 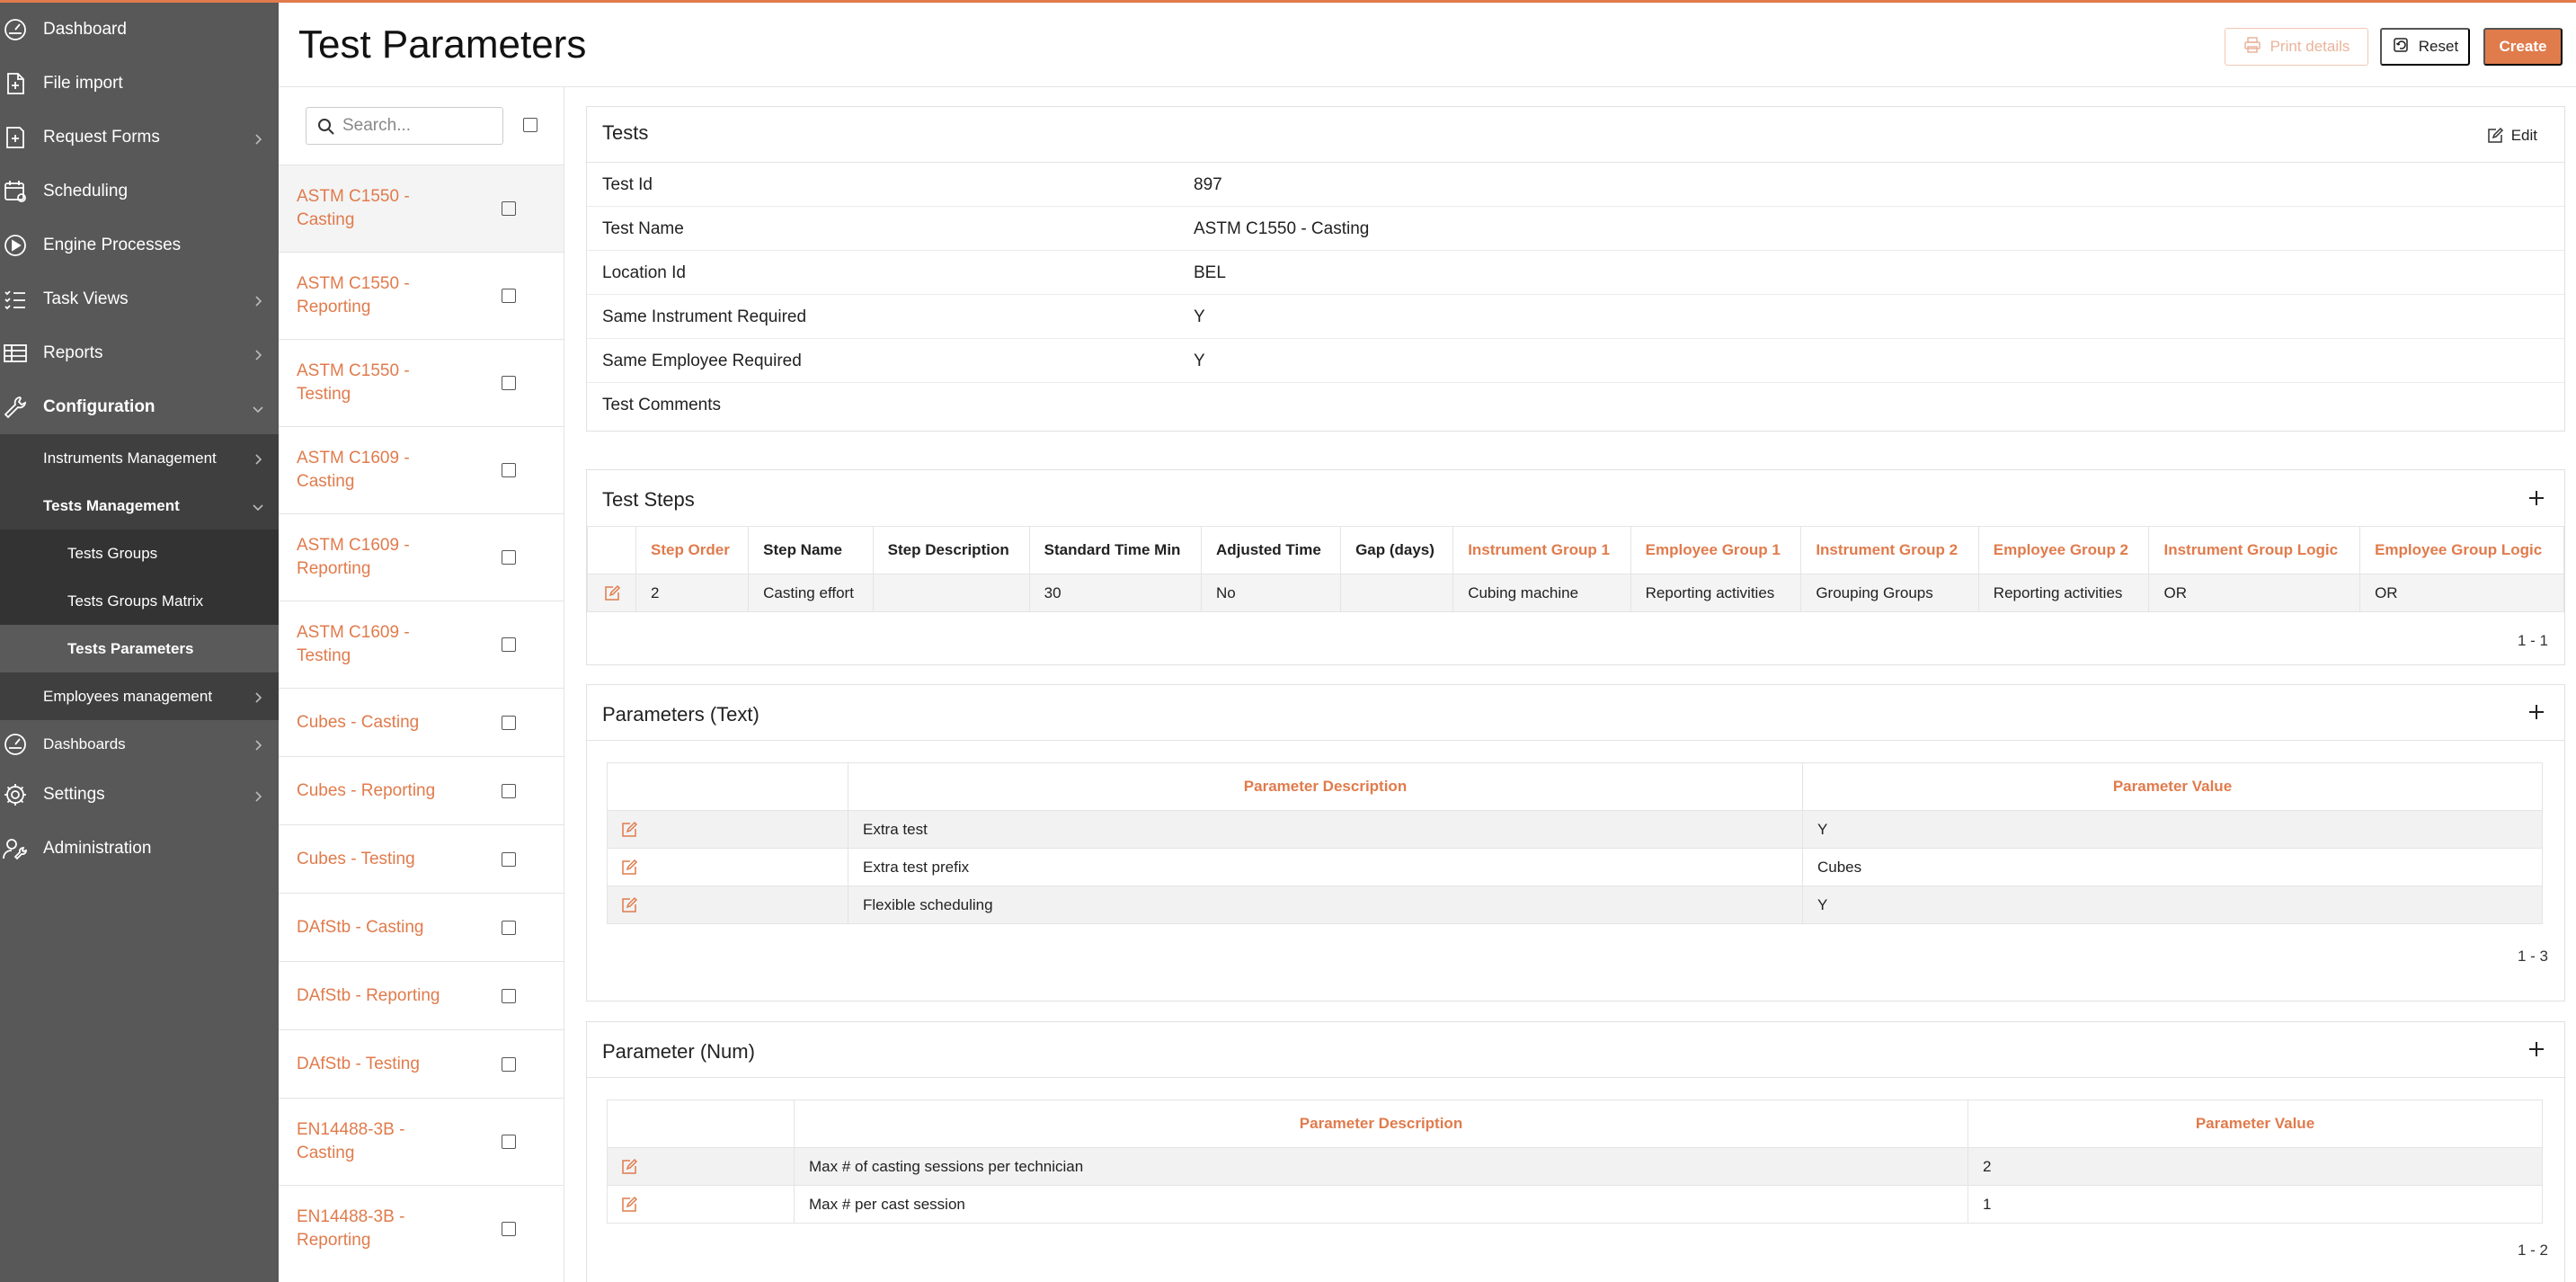 I want to click on test-list-item-name: DAfStb - Reporting, so click(x=382, y=996).